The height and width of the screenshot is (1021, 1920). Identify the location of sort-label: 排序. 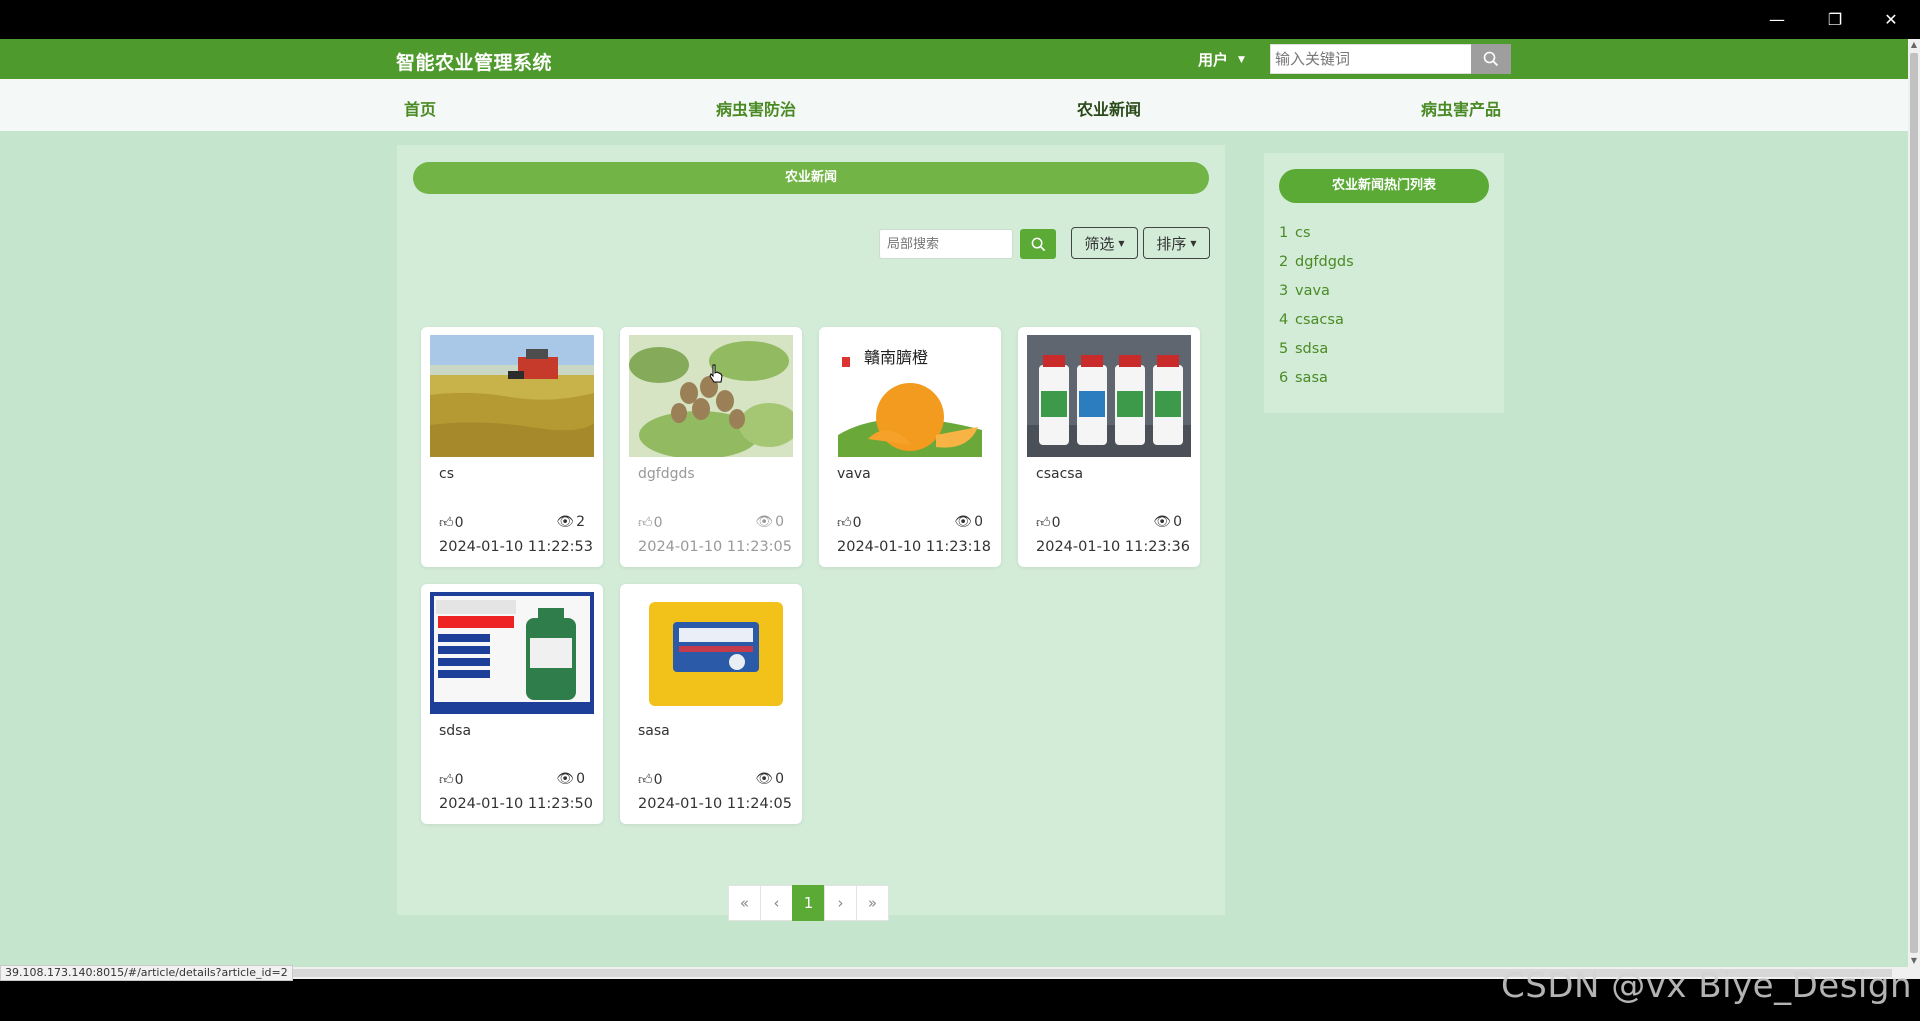
(1171, 243).